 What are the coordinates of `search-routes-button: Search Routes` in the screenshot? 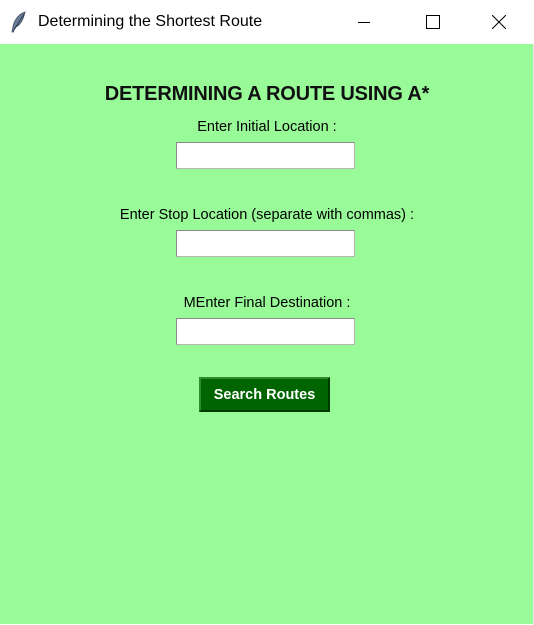 It's located at (264, 394).